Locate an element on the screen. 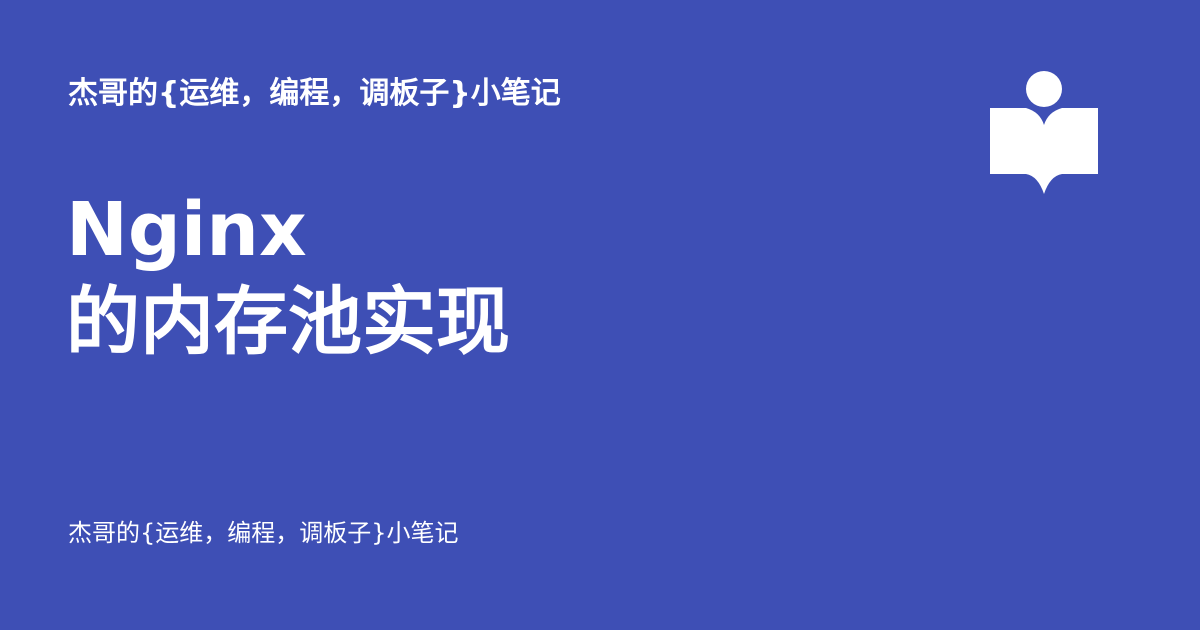 The width and height of the screenshot is (1200, 630). book-reader-icon is located at coordinates (1045, 133).